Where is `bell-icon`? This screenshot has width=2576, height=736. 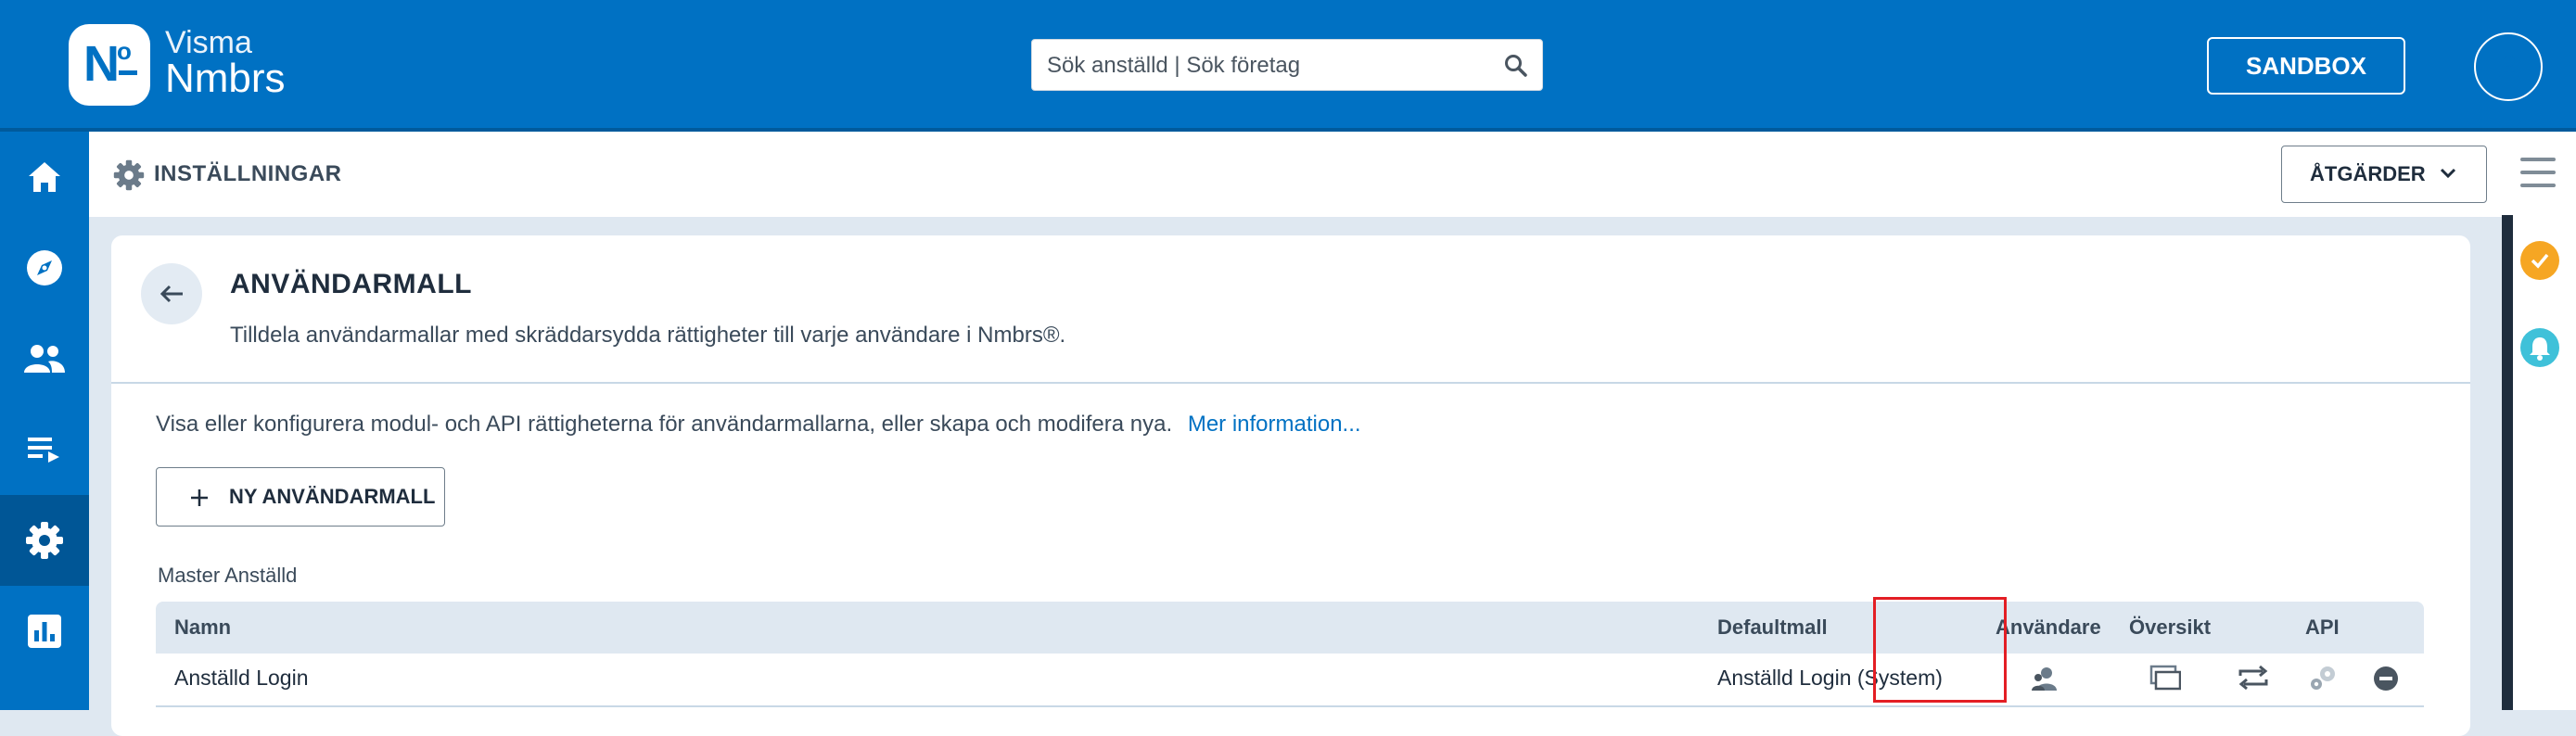 bell-icon is located at coordinates (2540, 349).